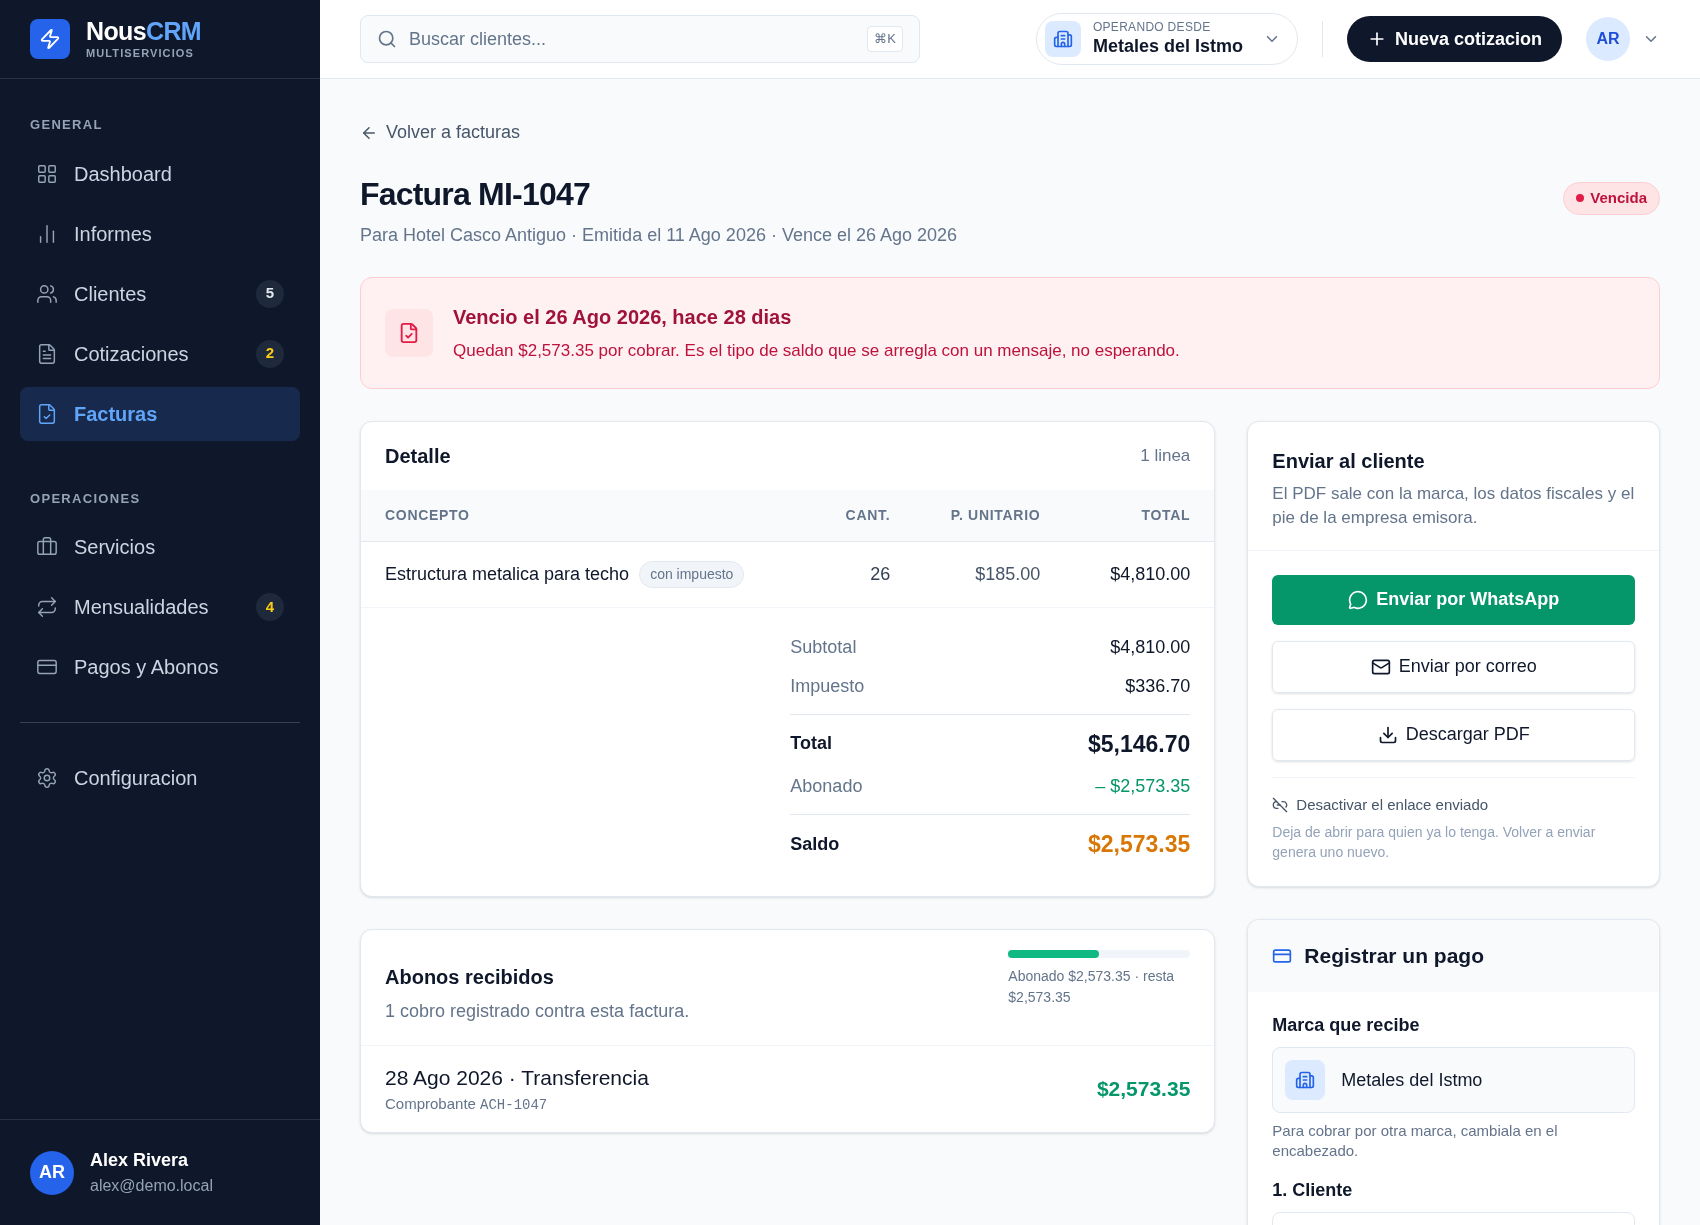  What do you see at coordinates (160, 353) in the screenshot?
I see `sidebar-item: Cotizaciones 2` at bounding box center [160, 353].